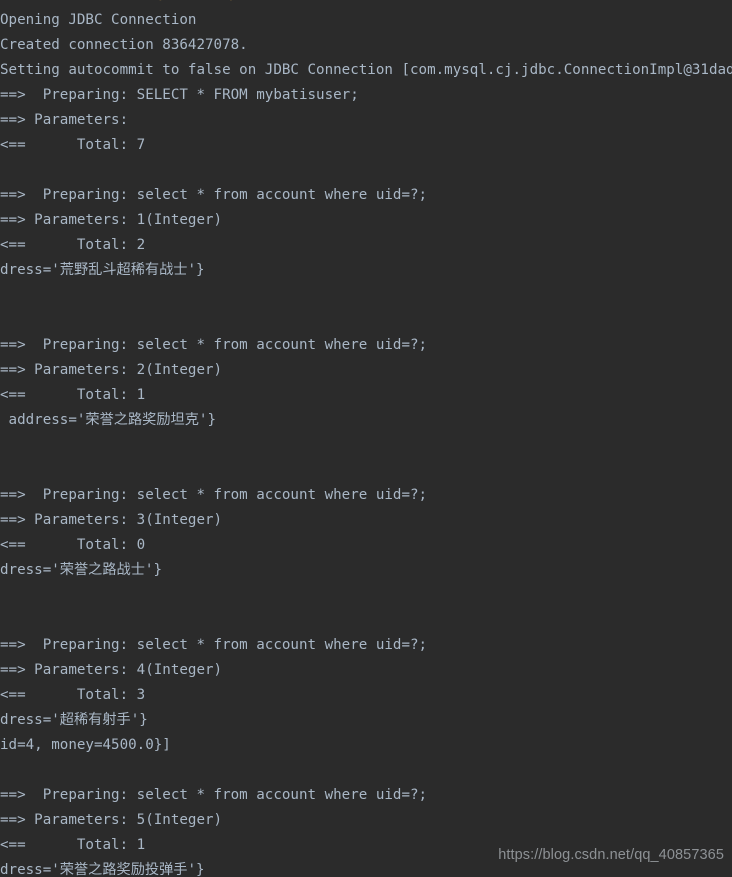 This screenshot has width=732, height=877. What do you see at coordinates (73, 695) in the screenshot?
I see `log-line: <== Total: 3` at bounding box center [73, 695].